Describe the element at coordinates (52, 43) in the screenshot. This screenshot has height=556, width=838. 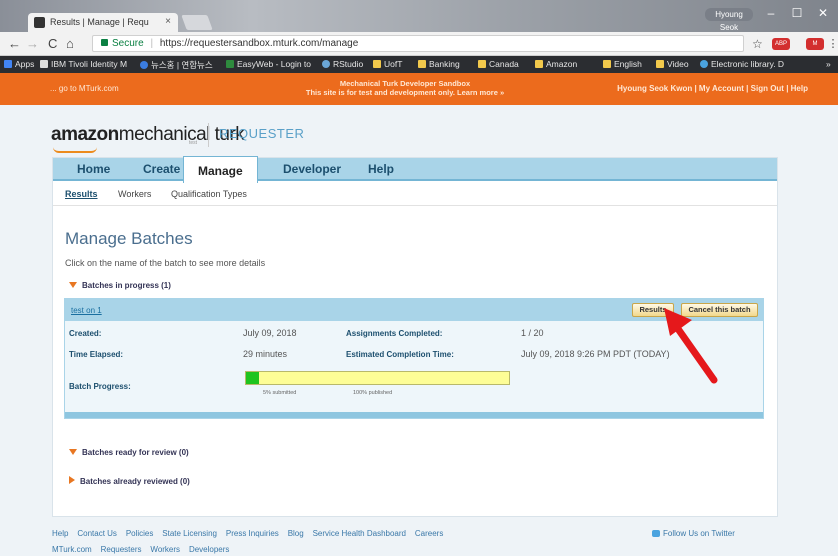
I see `reload-icon: C` at that location.